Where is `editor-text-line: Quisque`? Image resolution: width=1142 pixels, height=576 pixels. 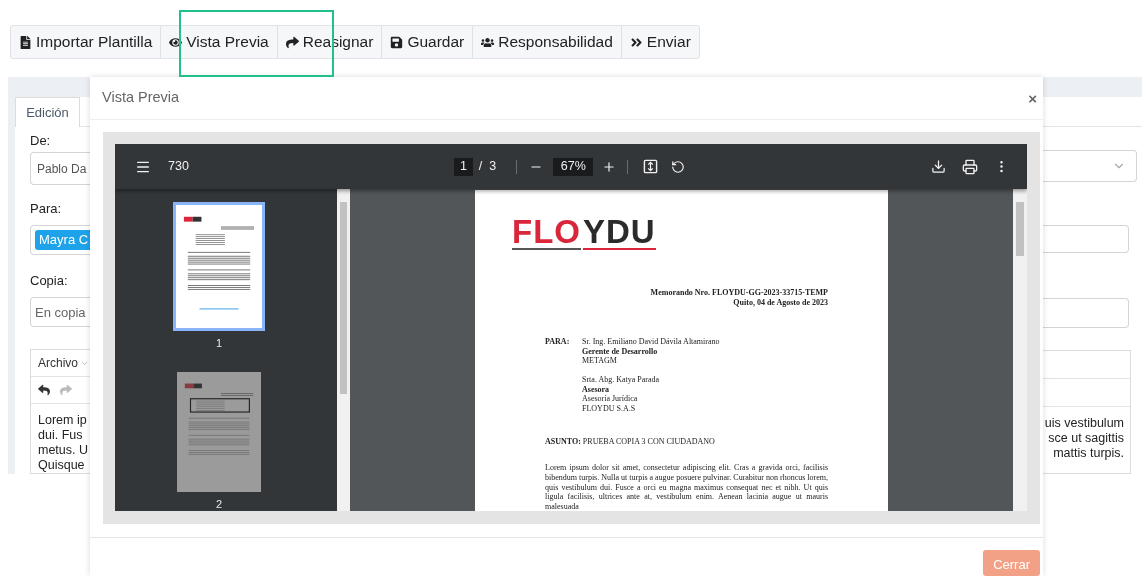
editor-text-line: Quisque is located at coordinates (62, 465).